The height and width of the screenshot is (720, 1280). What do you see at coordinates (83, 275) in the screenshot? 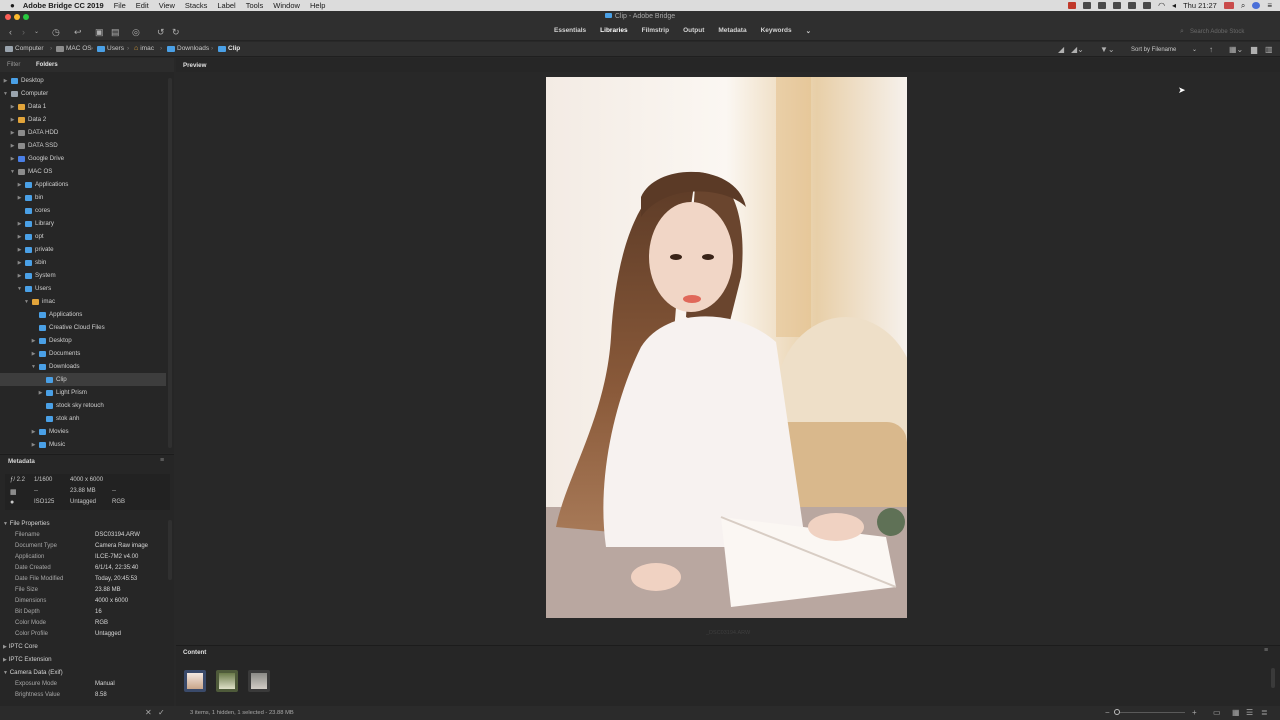
I see `folder-tree-item: ▶ System` at bounding box center [83, 275].